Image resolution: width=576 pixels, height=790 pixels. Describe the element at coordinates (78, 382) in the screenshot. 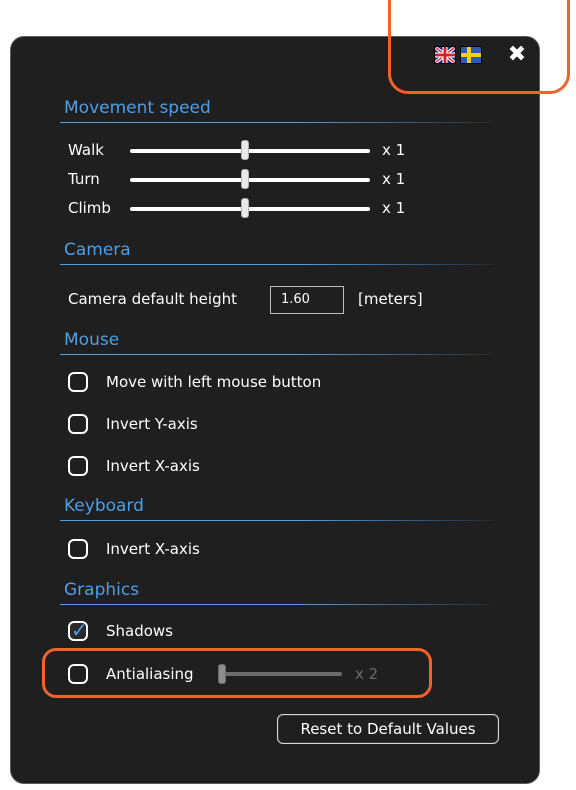

I see `move-left-mouse-checkbox` at that location.